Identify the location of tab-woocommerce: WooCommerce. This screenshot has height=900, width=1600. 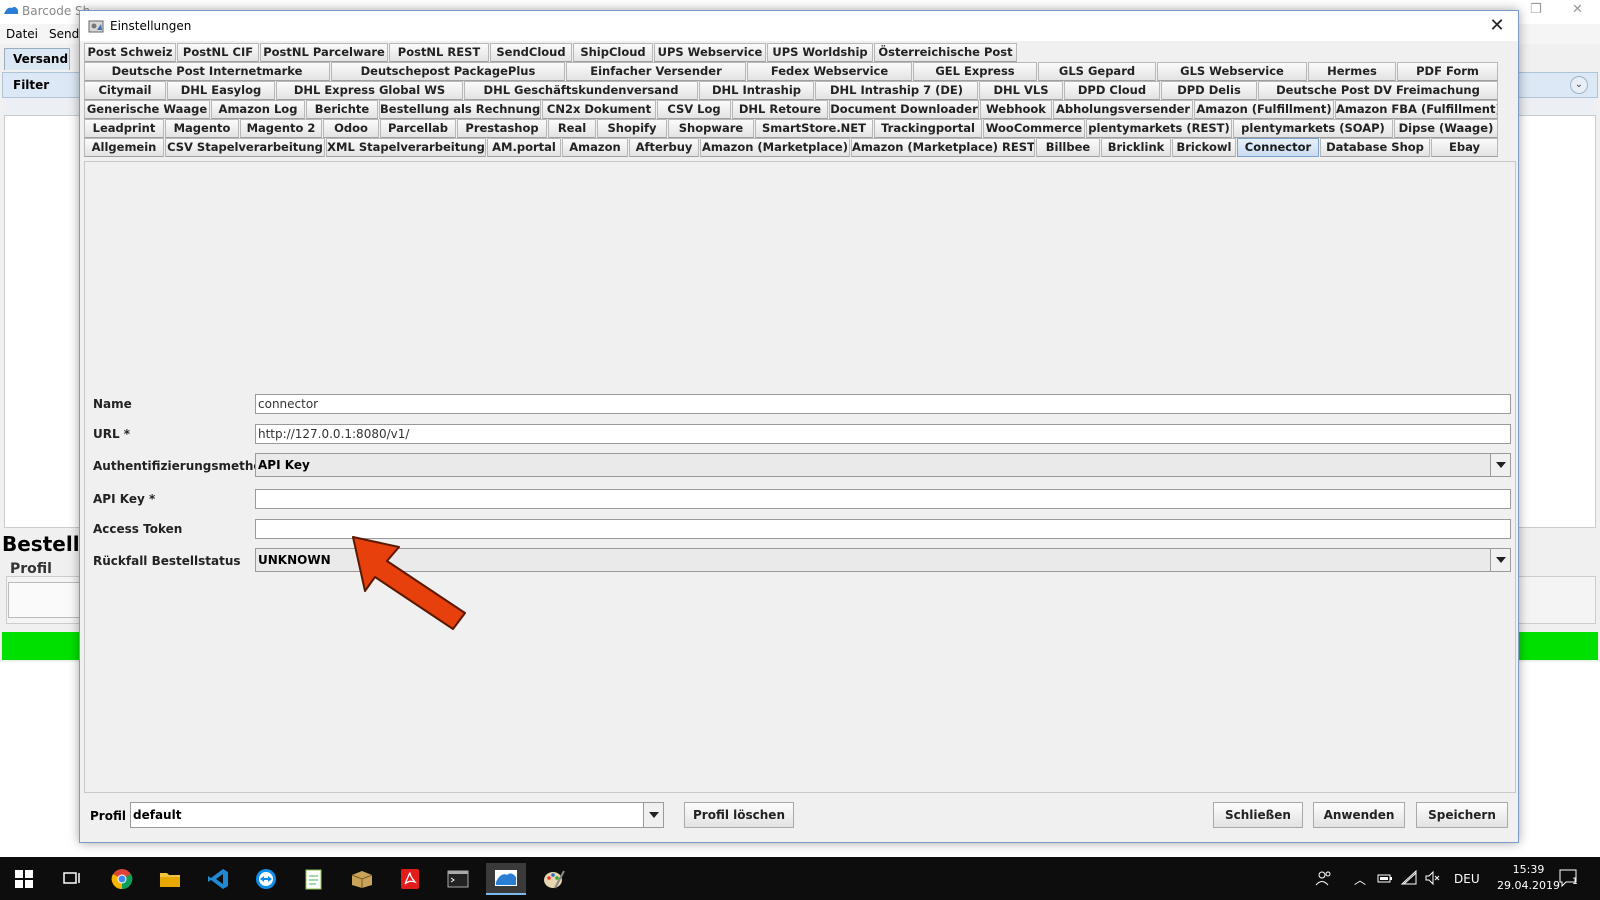
(1034, 128).